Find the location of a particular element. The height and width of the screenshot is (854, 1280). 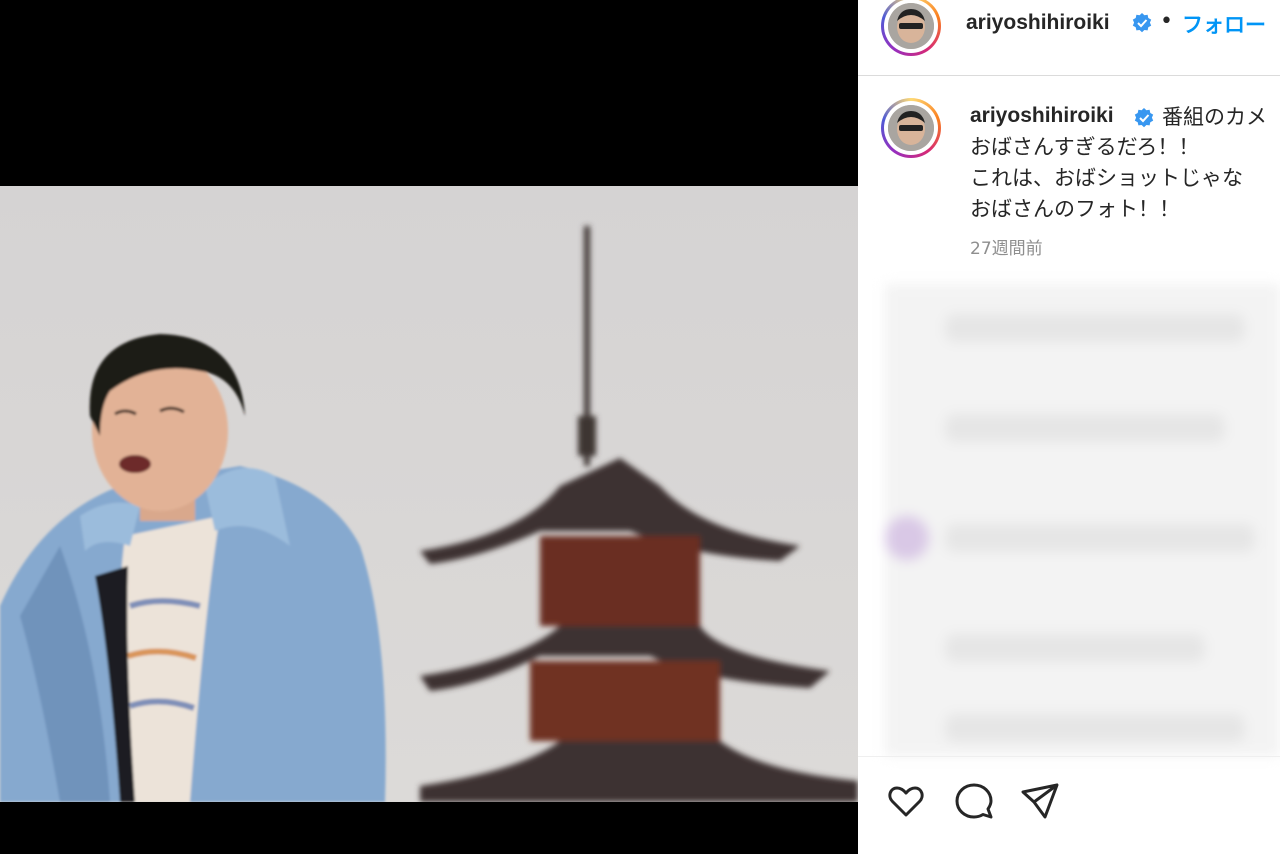

header-username: ariyoshihiroiki is located at coordinates (1038, 23).